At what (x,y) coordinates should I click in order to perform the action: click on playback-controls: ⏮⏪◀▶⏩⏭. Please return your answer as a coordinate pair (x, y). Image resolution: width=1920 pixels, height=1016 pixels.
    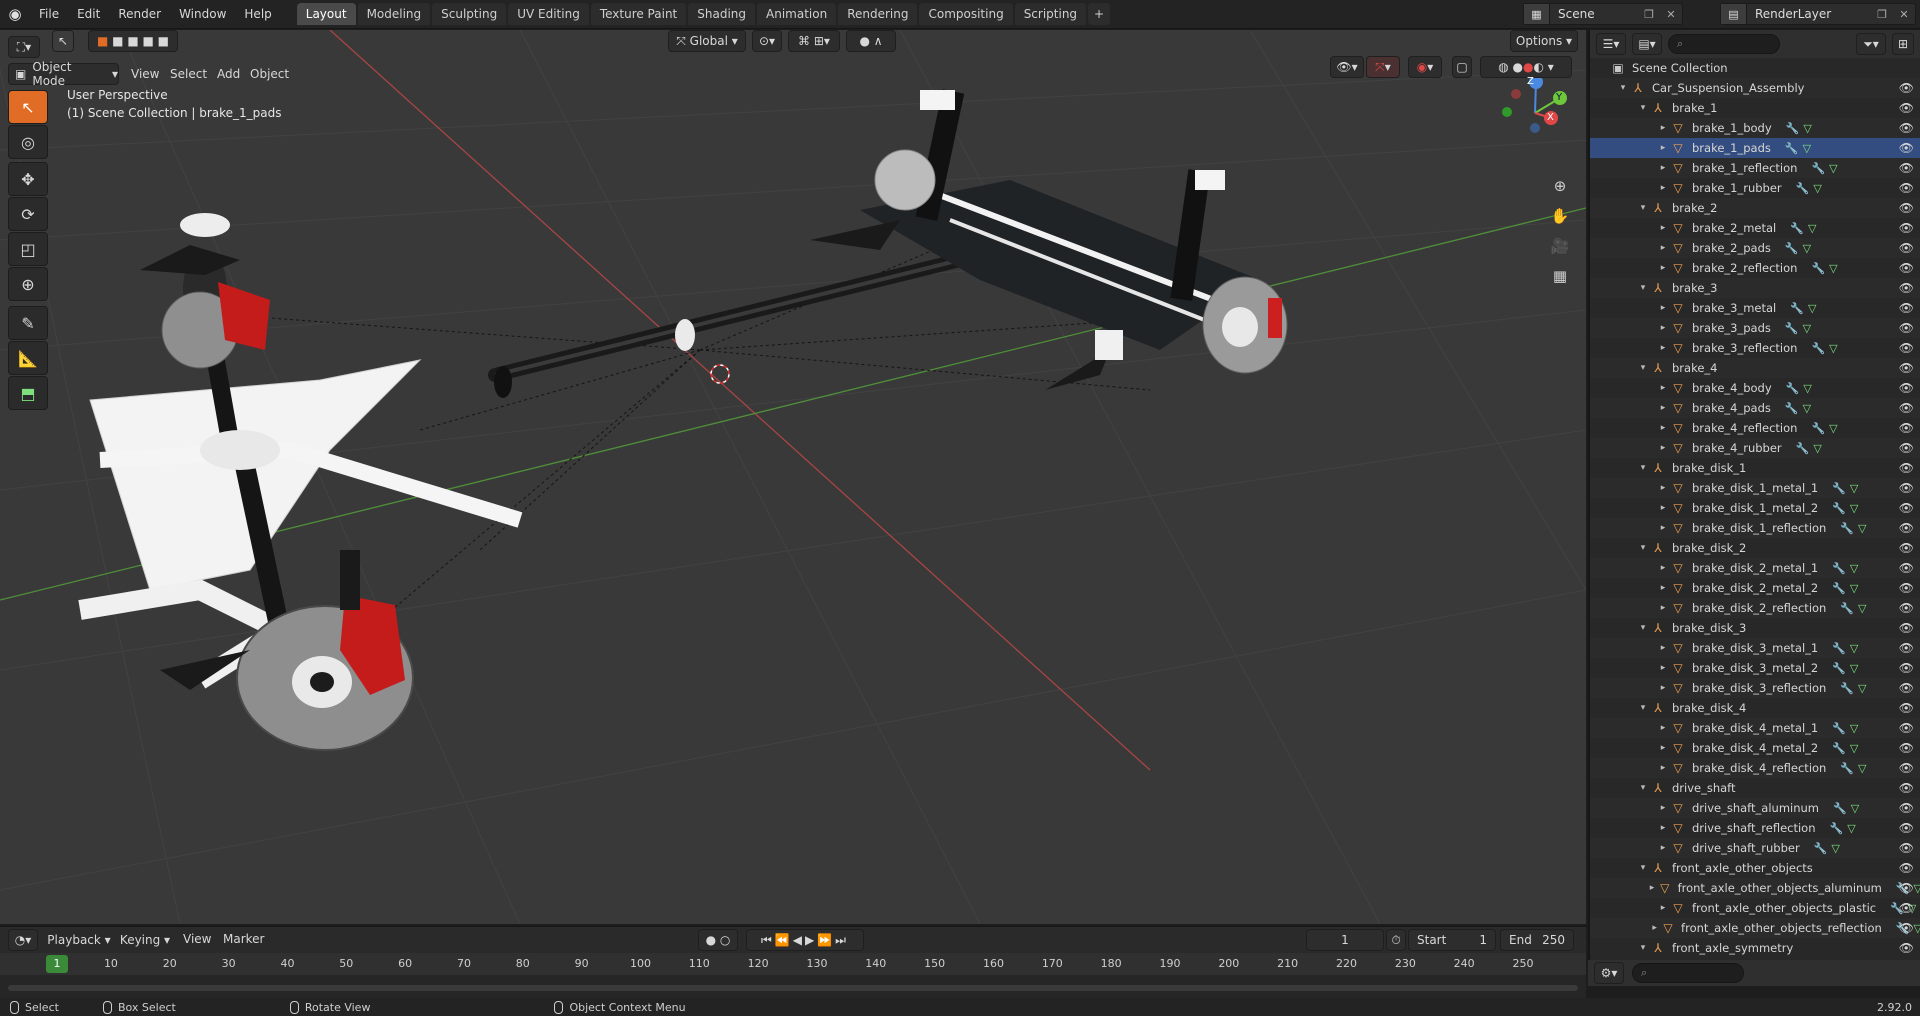
    Looking at the image, I should click on (805, 940).